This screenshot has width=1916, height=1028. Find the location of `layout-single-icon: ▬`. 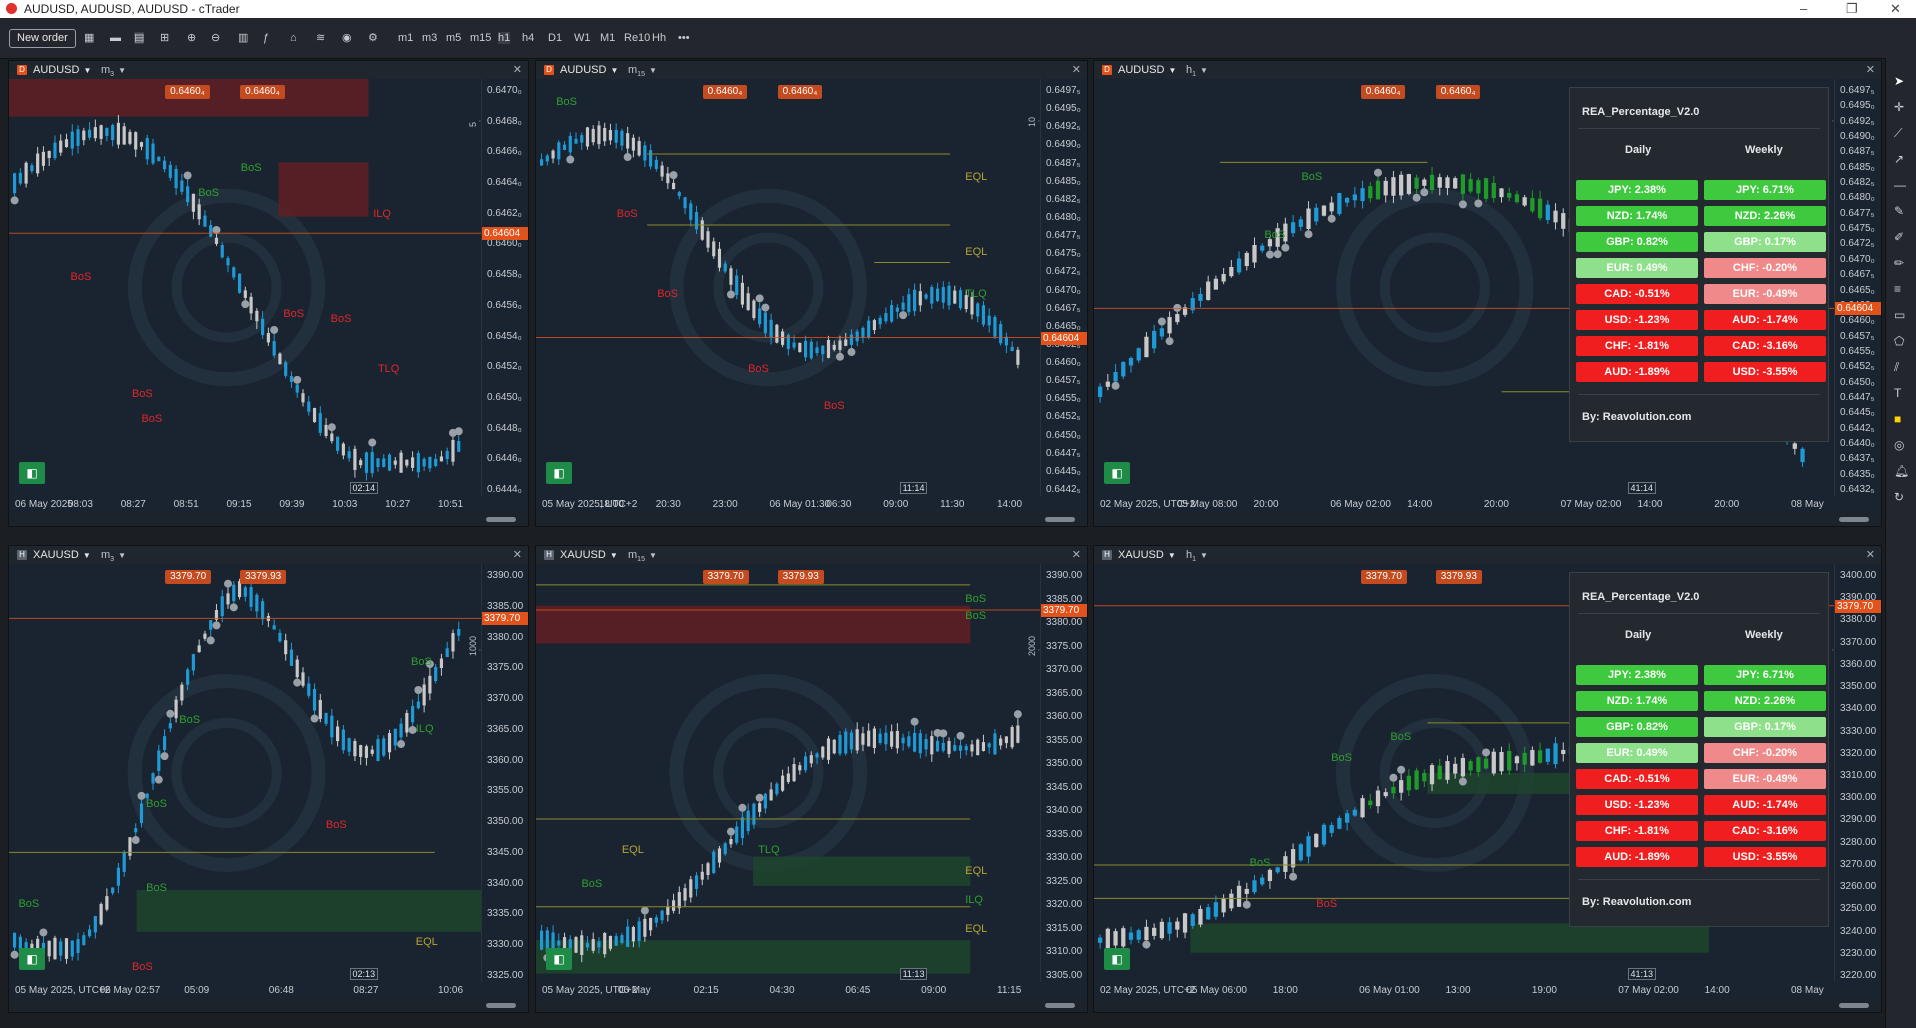

layout-single-icon: ▬ is located at coordinates (115, 38).